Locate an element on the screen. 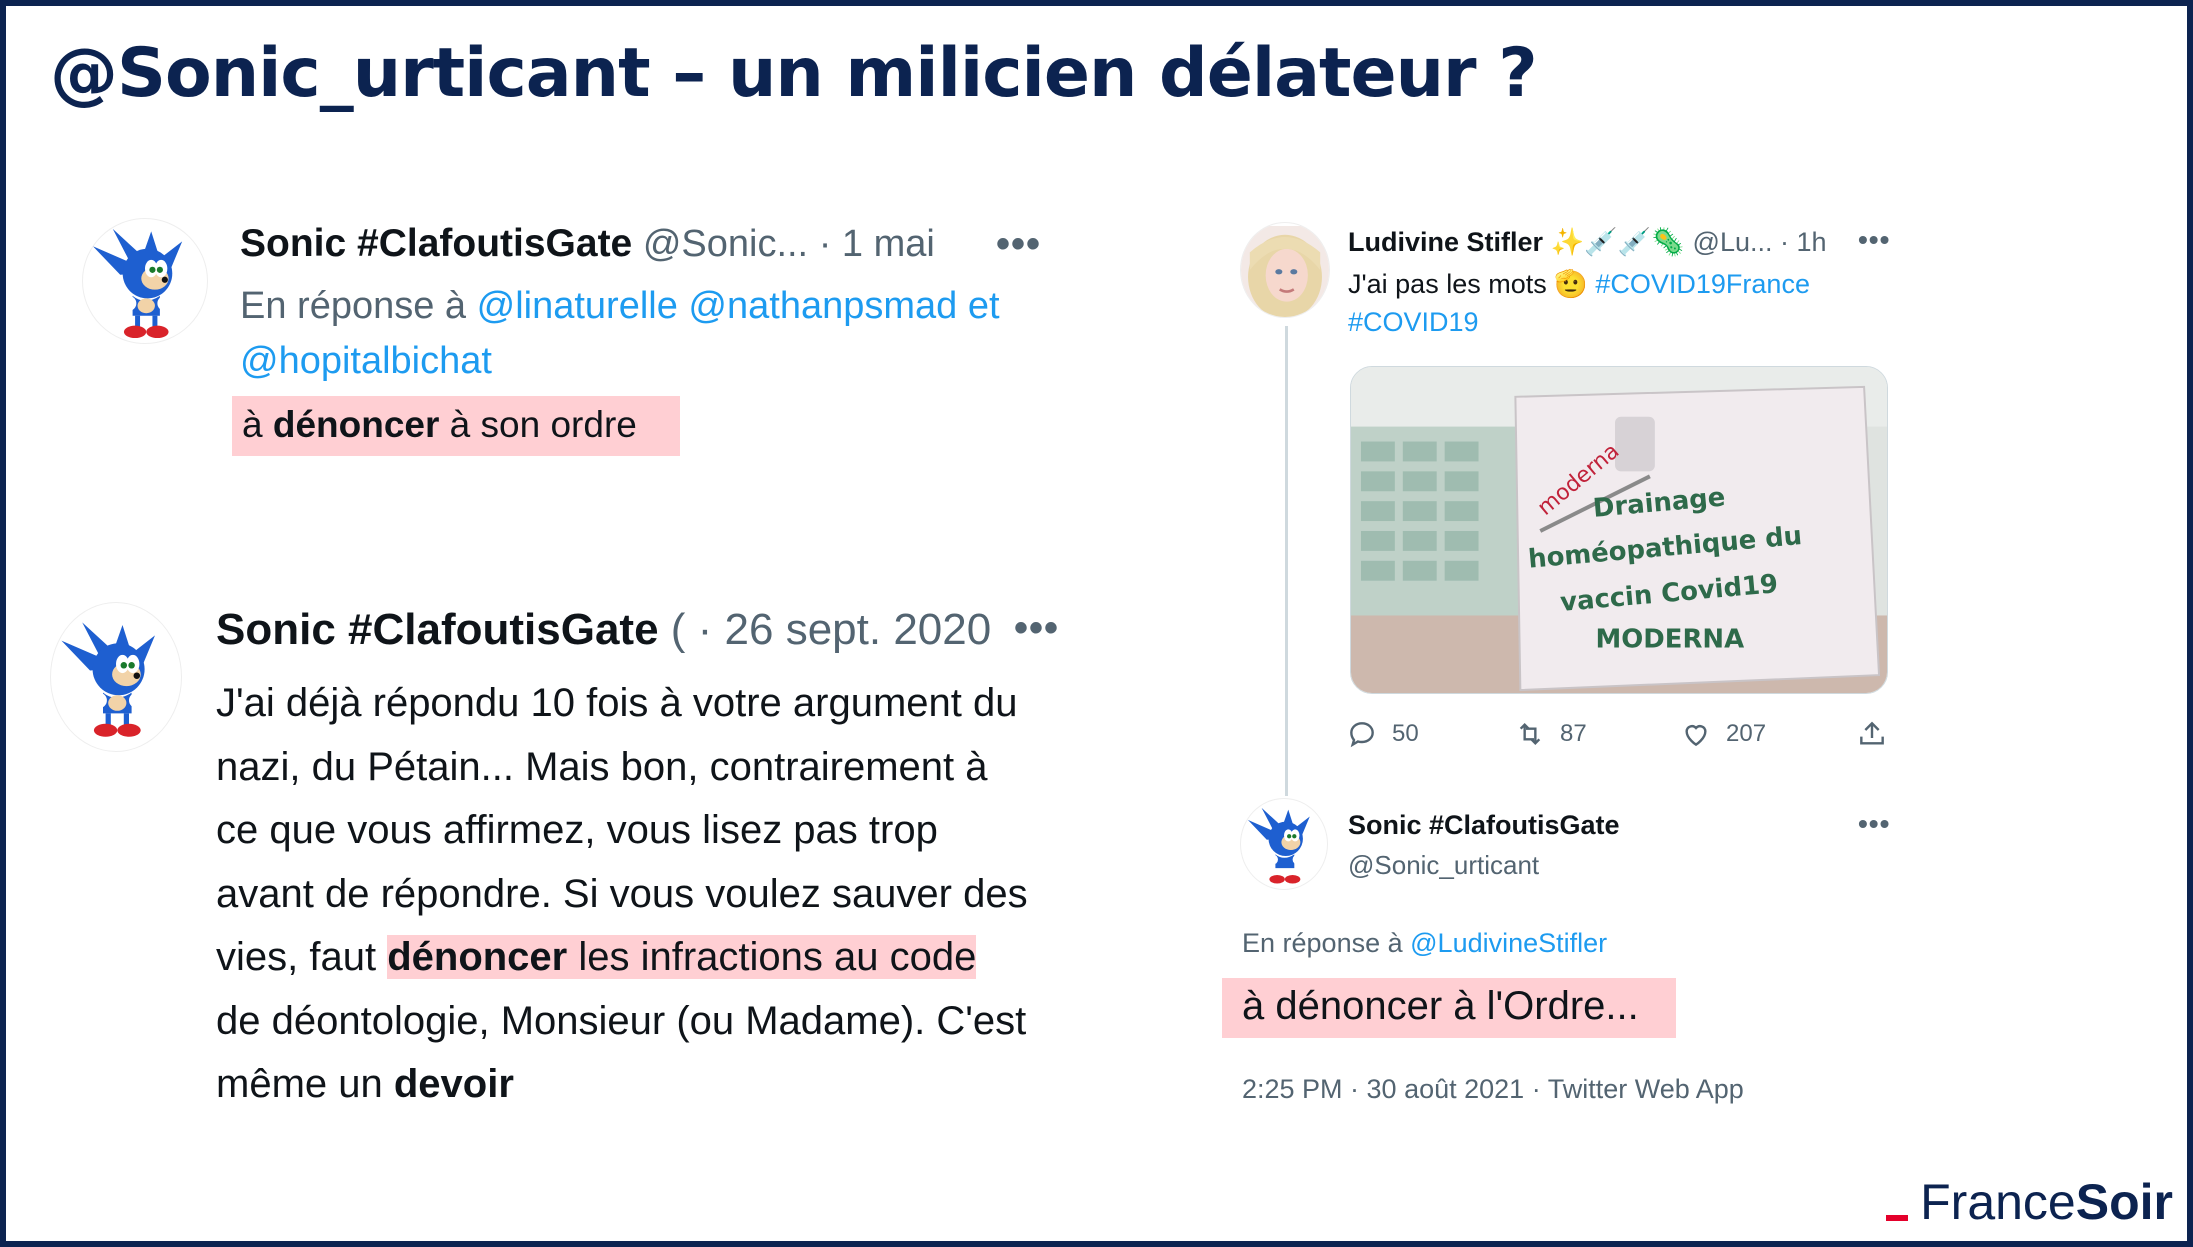 The width and height of the screenshot is (2193, 1247). mention-ludivinestifler: @LudivineStifler is located at coordinates (1508, 943).